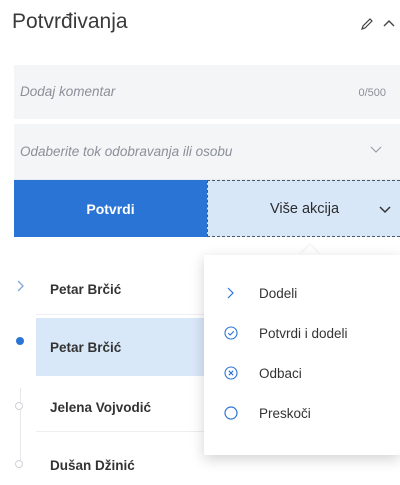 The height and width of the screenshot is (485, 400). What do you see at coordinates (20, 341) in the screenshot?
I see `active-step-dot` at bounding box center [20, 341].